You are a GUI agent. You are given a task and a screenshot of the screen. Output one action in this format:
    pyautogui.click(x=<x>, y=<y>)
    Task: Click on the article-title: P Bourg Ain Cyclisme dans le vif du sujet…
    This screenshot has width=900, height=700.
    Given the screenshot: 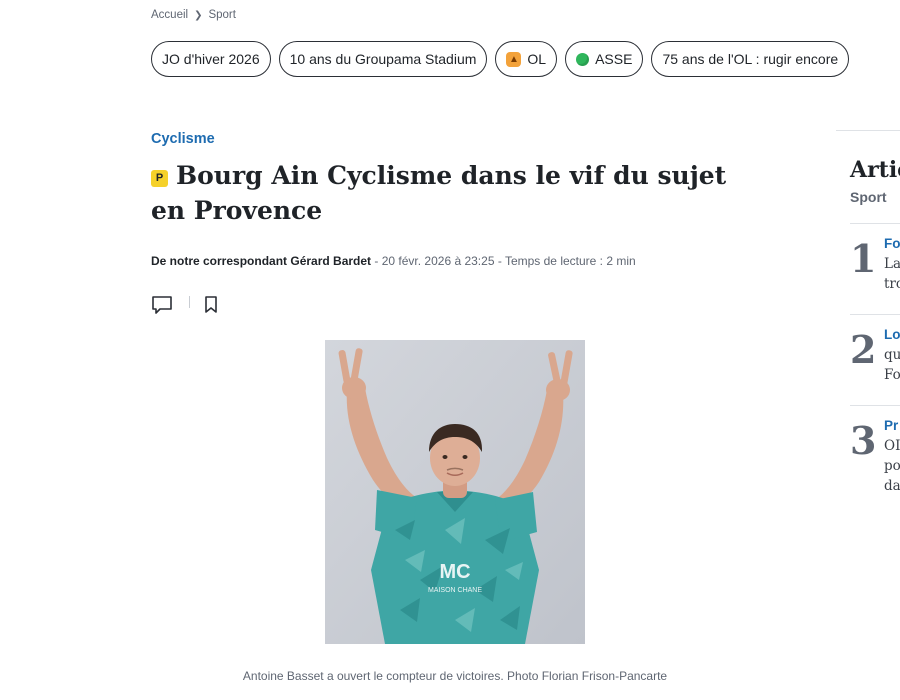 What is the action you would take?
    pyautogui.click(x=451, y=193)
    